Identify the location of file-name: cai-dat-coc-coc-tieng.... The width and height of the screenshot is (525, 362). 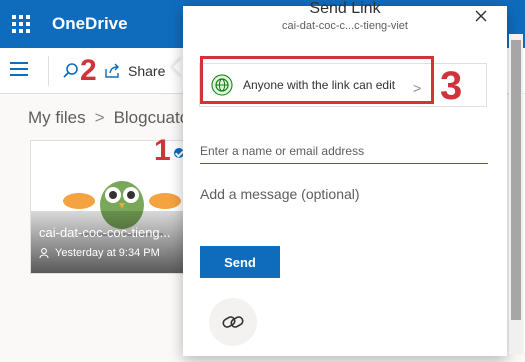
(113, 232).